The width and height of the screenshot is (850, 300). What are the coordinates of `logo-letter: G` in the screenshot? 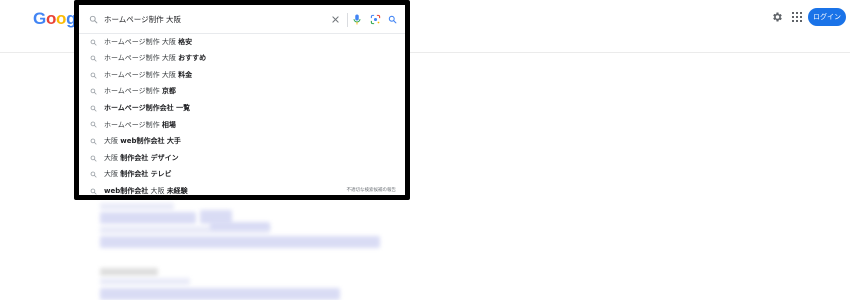 It's located at (39, 18).